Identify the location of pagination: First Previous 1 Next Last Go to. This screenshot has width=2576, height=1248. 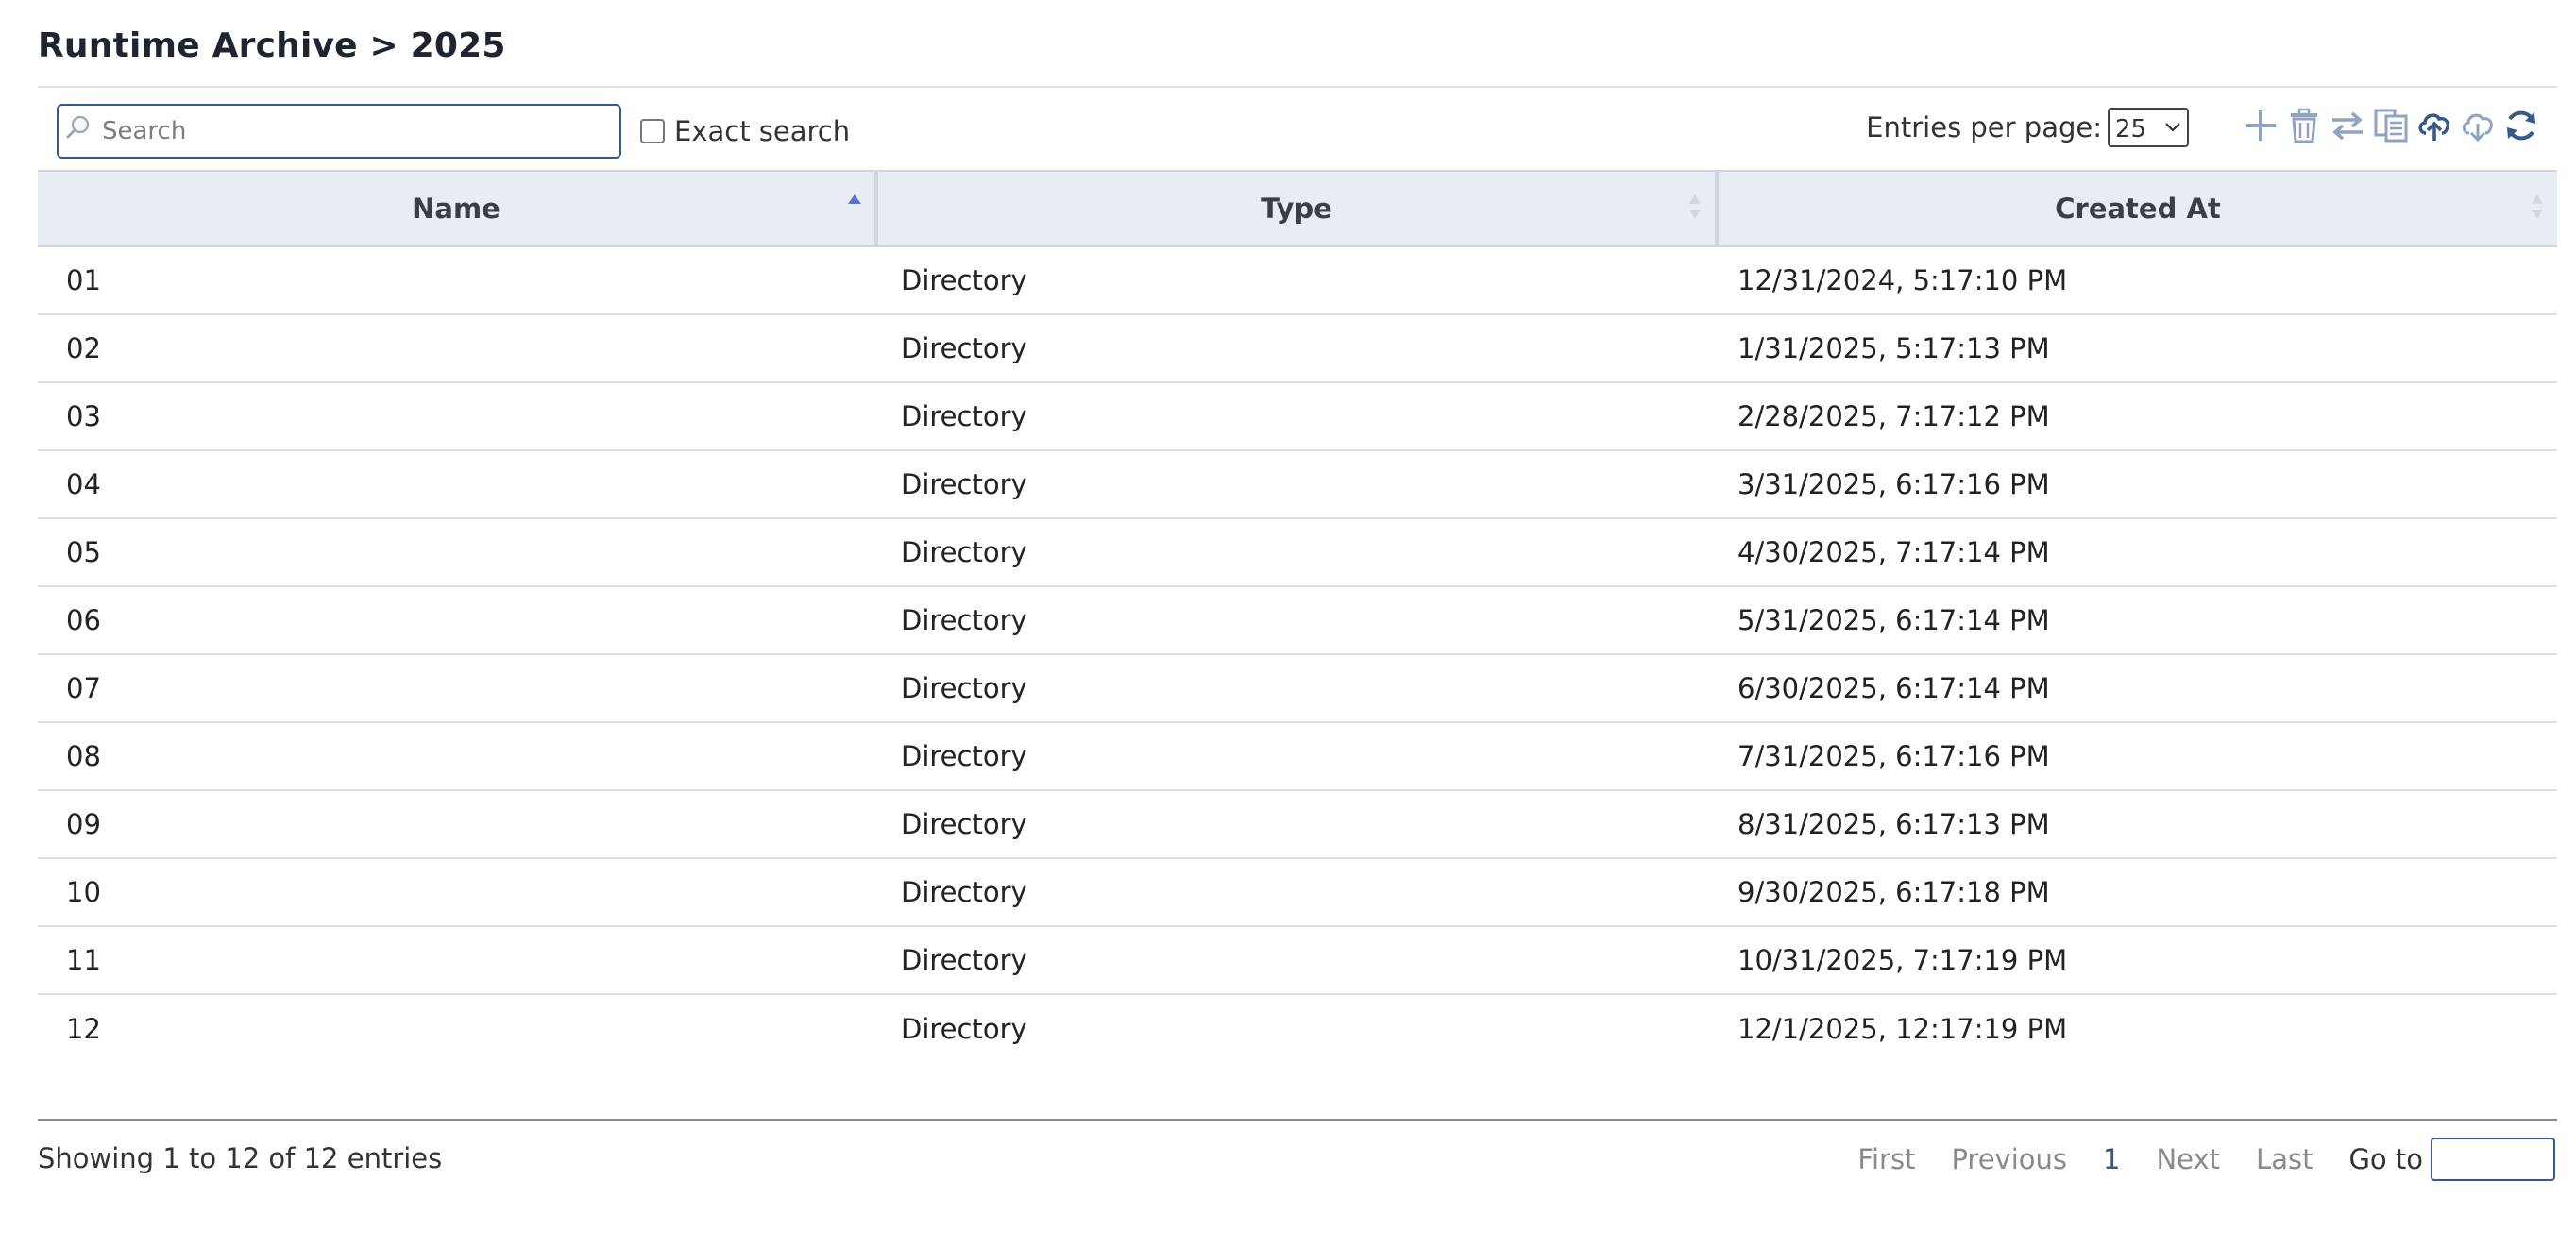
(2206, 1159).